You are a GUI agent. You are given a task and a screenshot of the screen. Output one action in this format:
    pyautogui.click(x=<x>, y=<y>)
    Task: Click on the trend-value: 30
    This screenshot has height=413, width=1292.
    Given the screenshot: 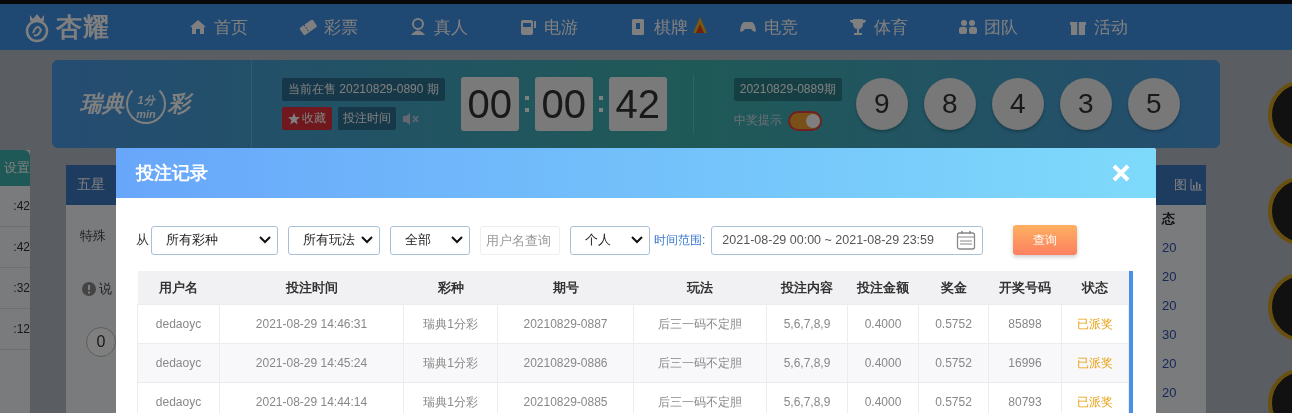 What is the action you would take?
    pyautogui.click(x=1169, y=335)
    